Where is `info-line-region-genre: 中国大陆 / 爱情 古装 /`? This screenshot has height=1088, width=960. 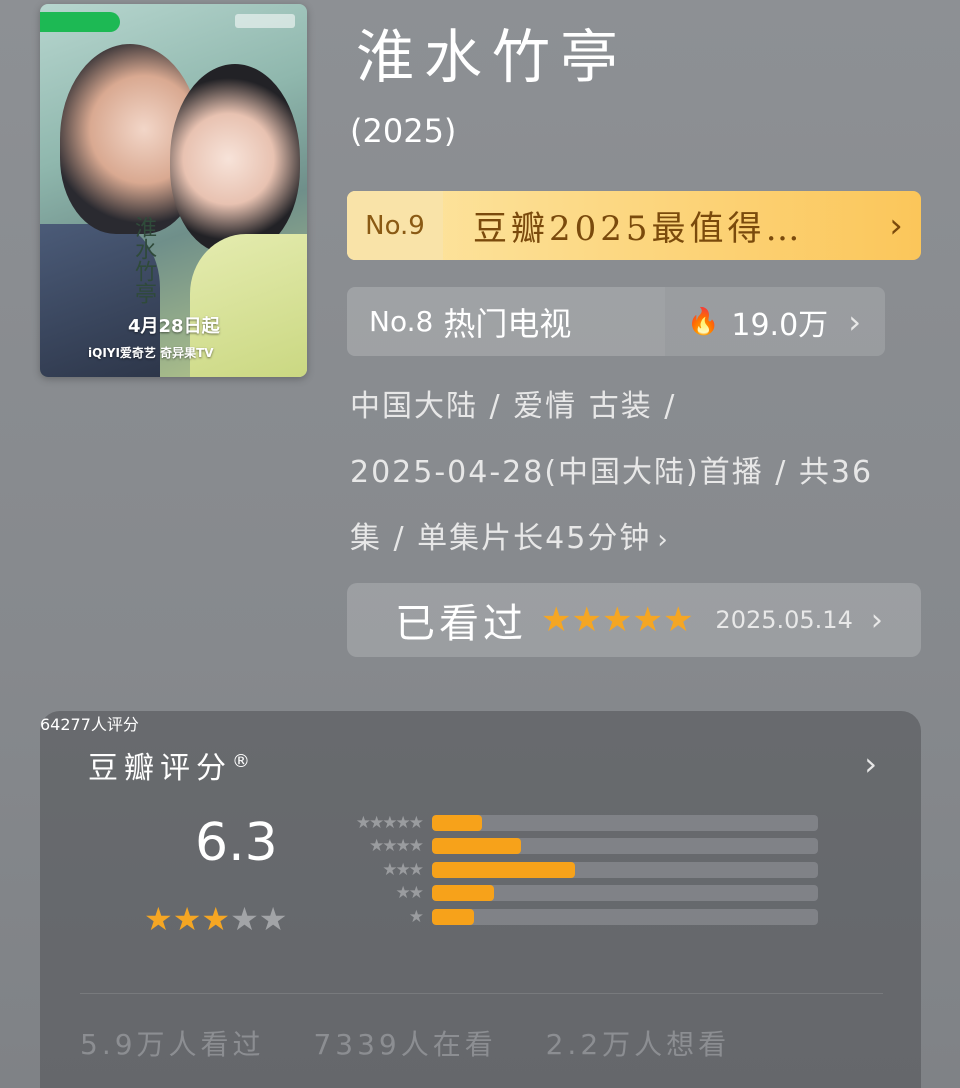
info-line-region-genre: 中国大陆 / 爱情 古装 / is located at coordinates (513, 406).